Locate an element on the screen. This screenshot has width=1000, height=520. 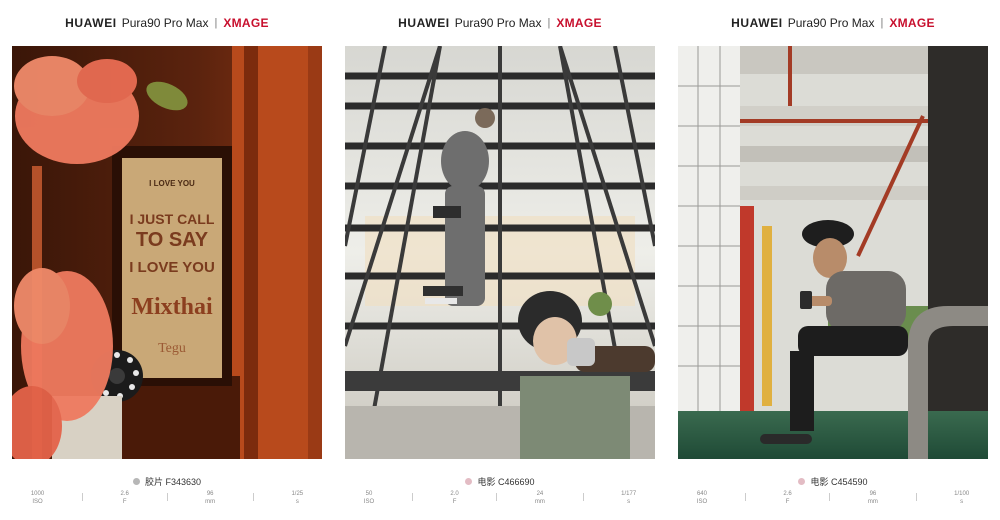
style-label: 电影 C466690 is located at coordinates (506, 481).